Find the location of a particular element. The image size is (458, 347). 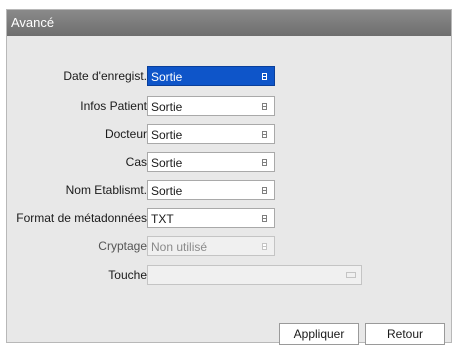

cryptage-value: Non utilisé is located at coordinates (179, 247).